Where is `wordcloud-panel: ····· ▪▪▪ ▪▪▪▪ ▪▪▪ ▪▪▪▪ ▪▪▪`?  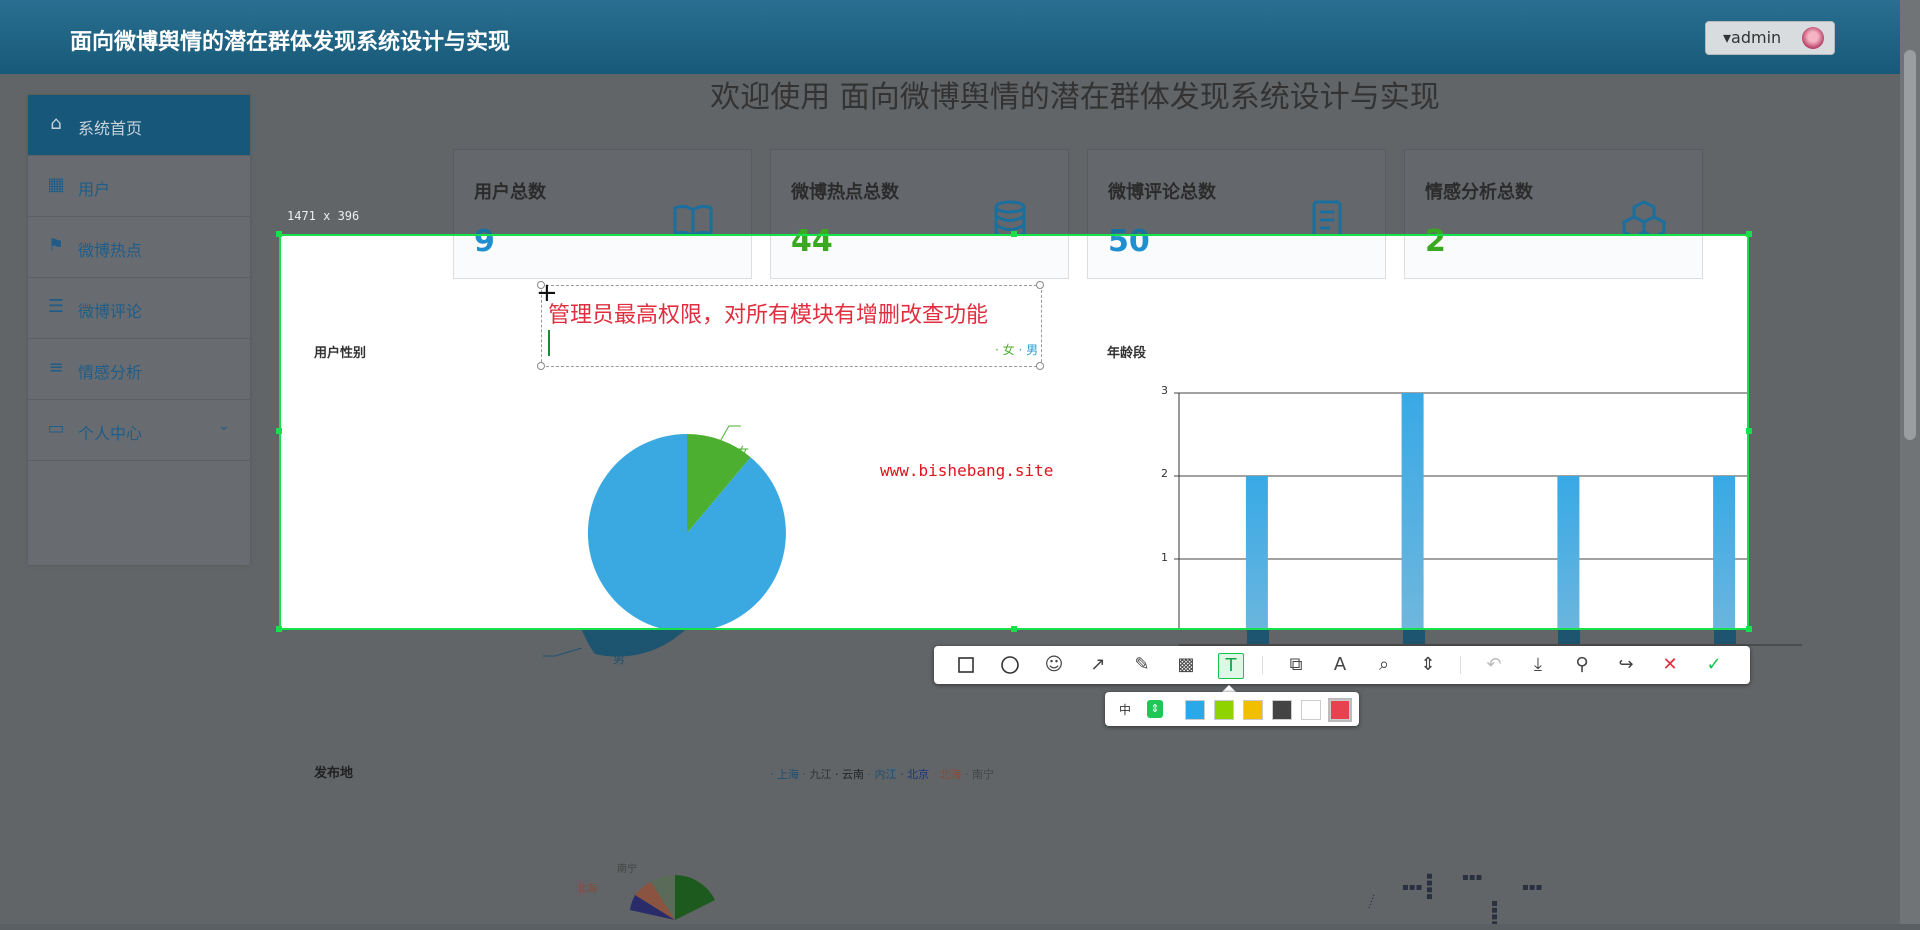 wordcloud-panel: ····· ▪▪▪ ▪▪▪▪ ▪▪▪ ▪▪▪▪ ▪▪▪ is located at coordinates (1467, 827).